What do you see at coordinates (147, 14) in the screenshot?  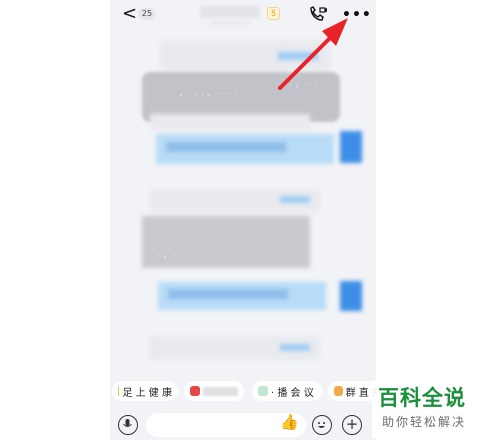 I see `unread-count-badge: 25` at bounding box center [147, 14].